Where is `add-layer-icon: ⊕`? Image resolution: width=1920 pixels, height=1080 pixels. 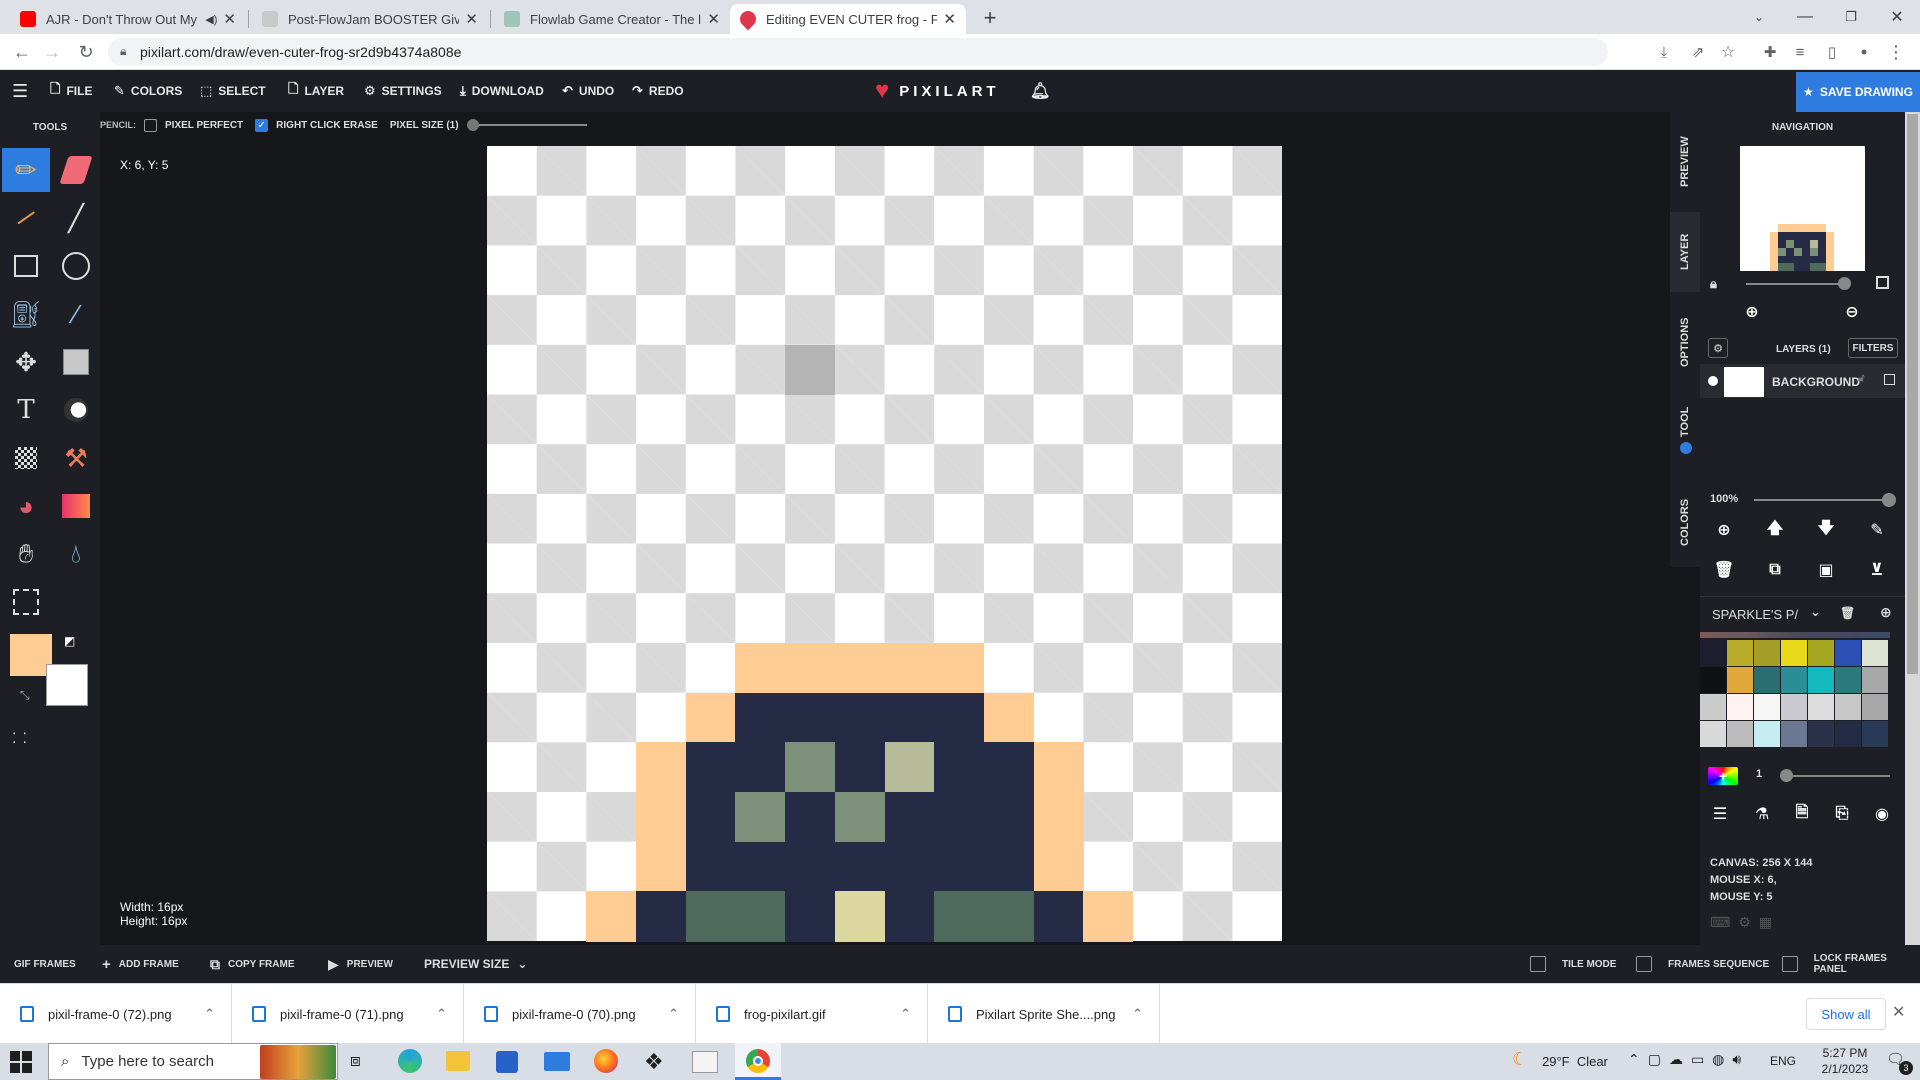 add-layer-icon: ⊕ is located at coordinates (1724, 530).